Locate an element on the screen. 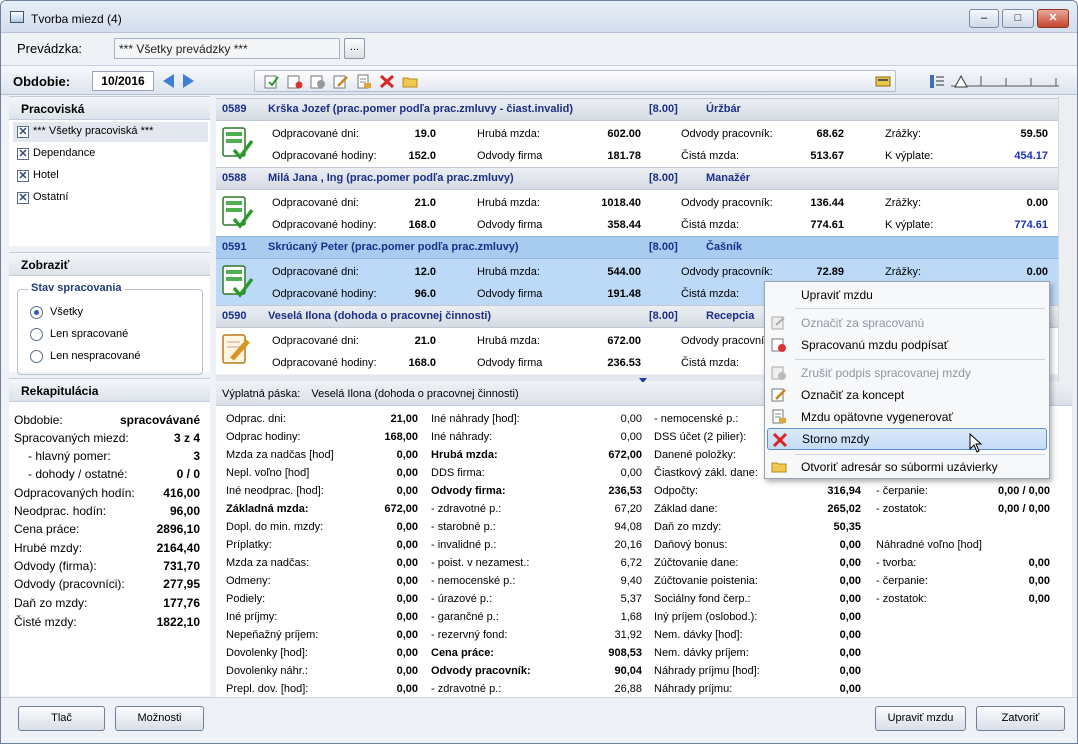 The image size is (1078, 744). cancel-icon is located at coordinates (387, 81).